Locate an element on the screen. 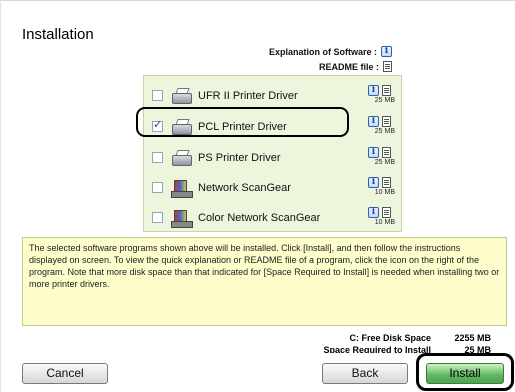 The width and height of the screenshot is (515, 392). top-border is located at coordinates (257, 0).